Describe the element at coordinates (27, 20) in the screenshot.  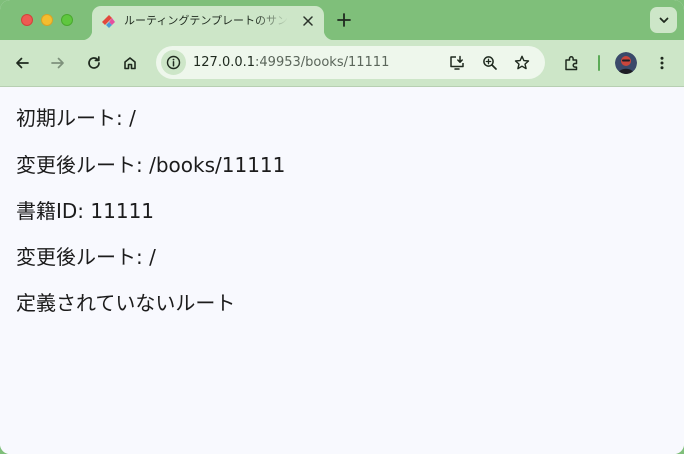
I see `close-window-button` at that location.